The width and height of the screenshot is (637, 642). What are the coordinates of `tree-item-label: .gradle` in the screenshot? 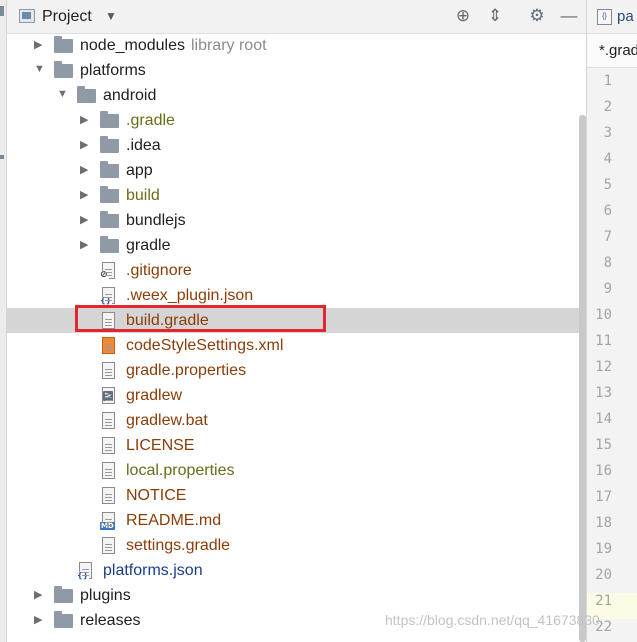 It's located at (150, 120).